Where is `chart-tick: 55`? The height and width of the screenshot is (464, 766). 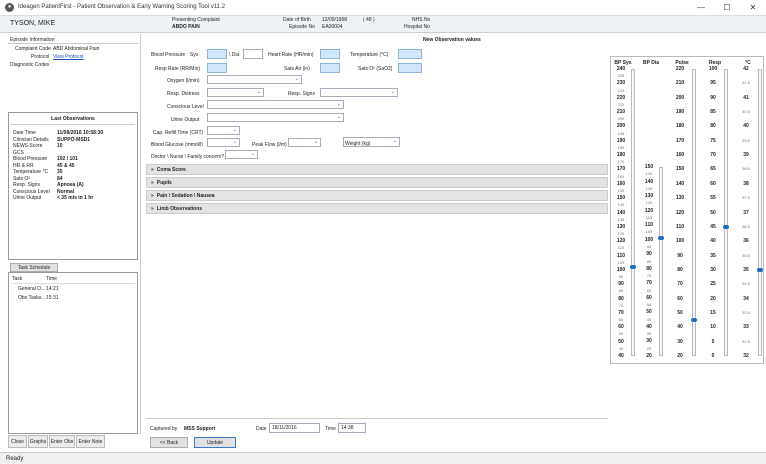 chart-tick: 55 is located at coordinates (649, 305).